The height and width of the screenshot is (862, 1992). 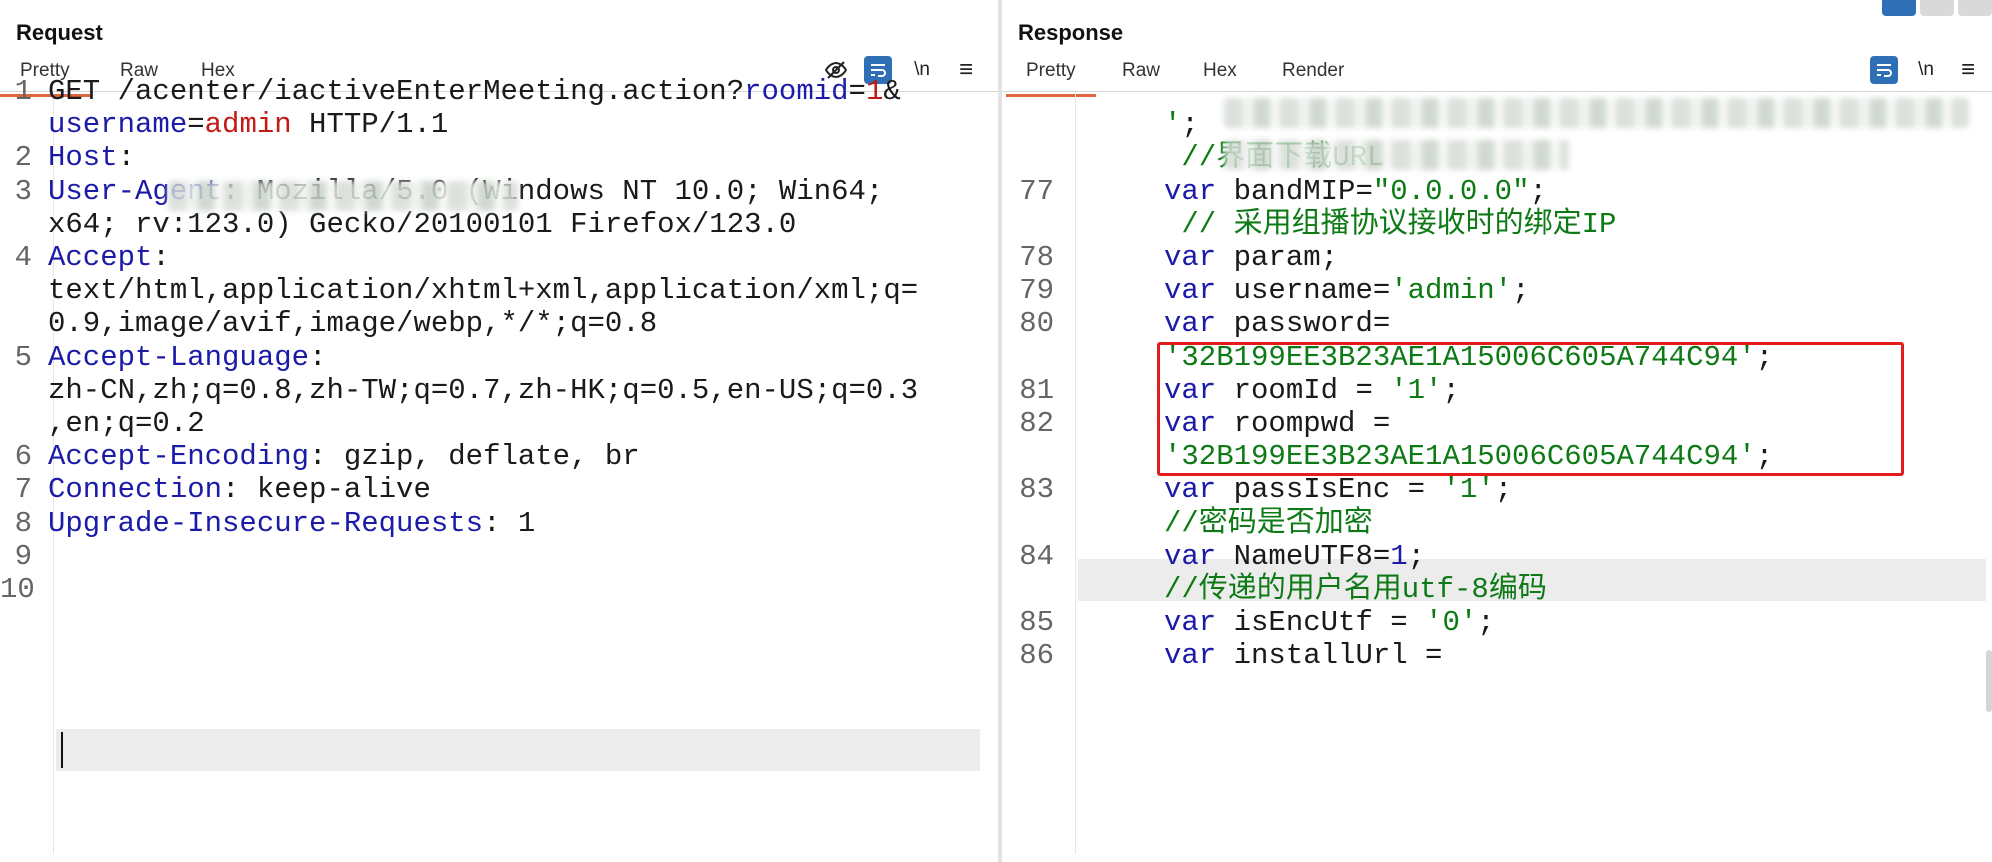 What do you see at coordinates (396, 91) in the screenshot?
I see `code-token: GET /acenter/iactiveEnterMeeting.action?` at bounding box center [396, 91].